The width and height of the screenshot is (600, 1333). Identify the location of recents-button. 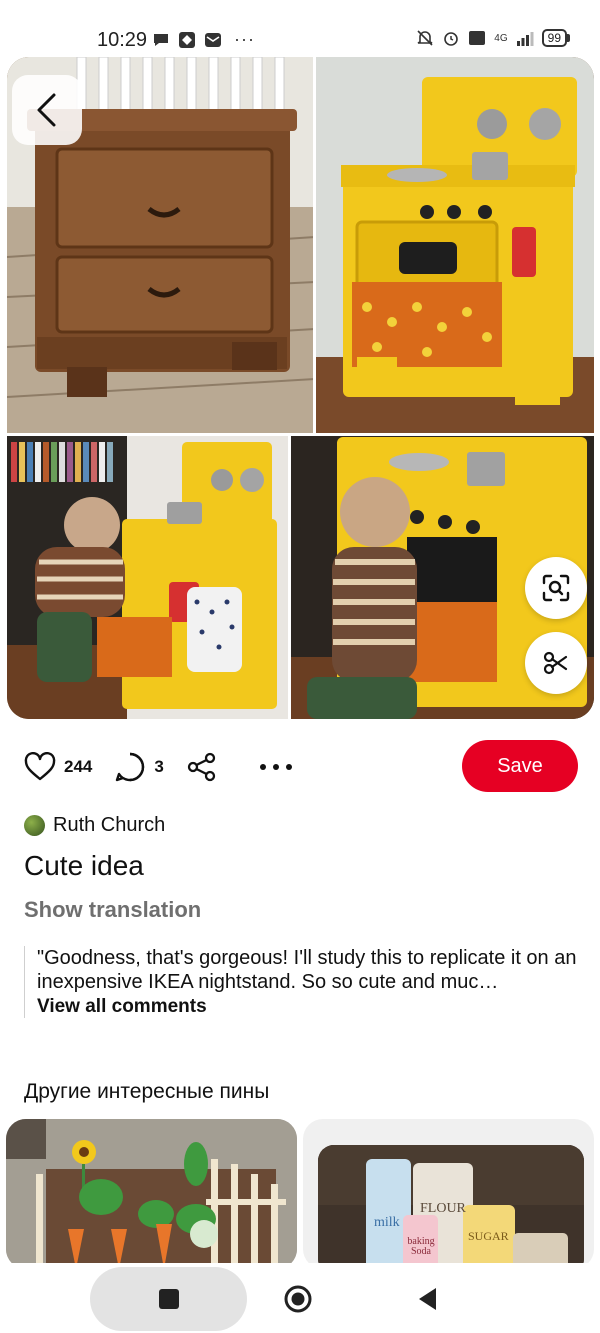
(169, 1299).